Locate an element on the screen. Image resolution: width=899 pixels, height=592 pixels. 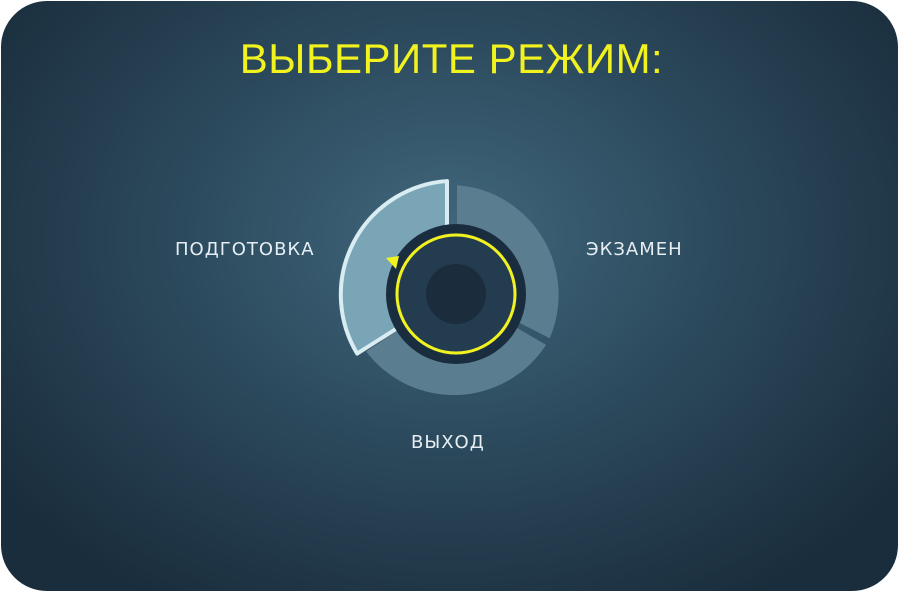
mode-dial is located at coordinates (448, 287).